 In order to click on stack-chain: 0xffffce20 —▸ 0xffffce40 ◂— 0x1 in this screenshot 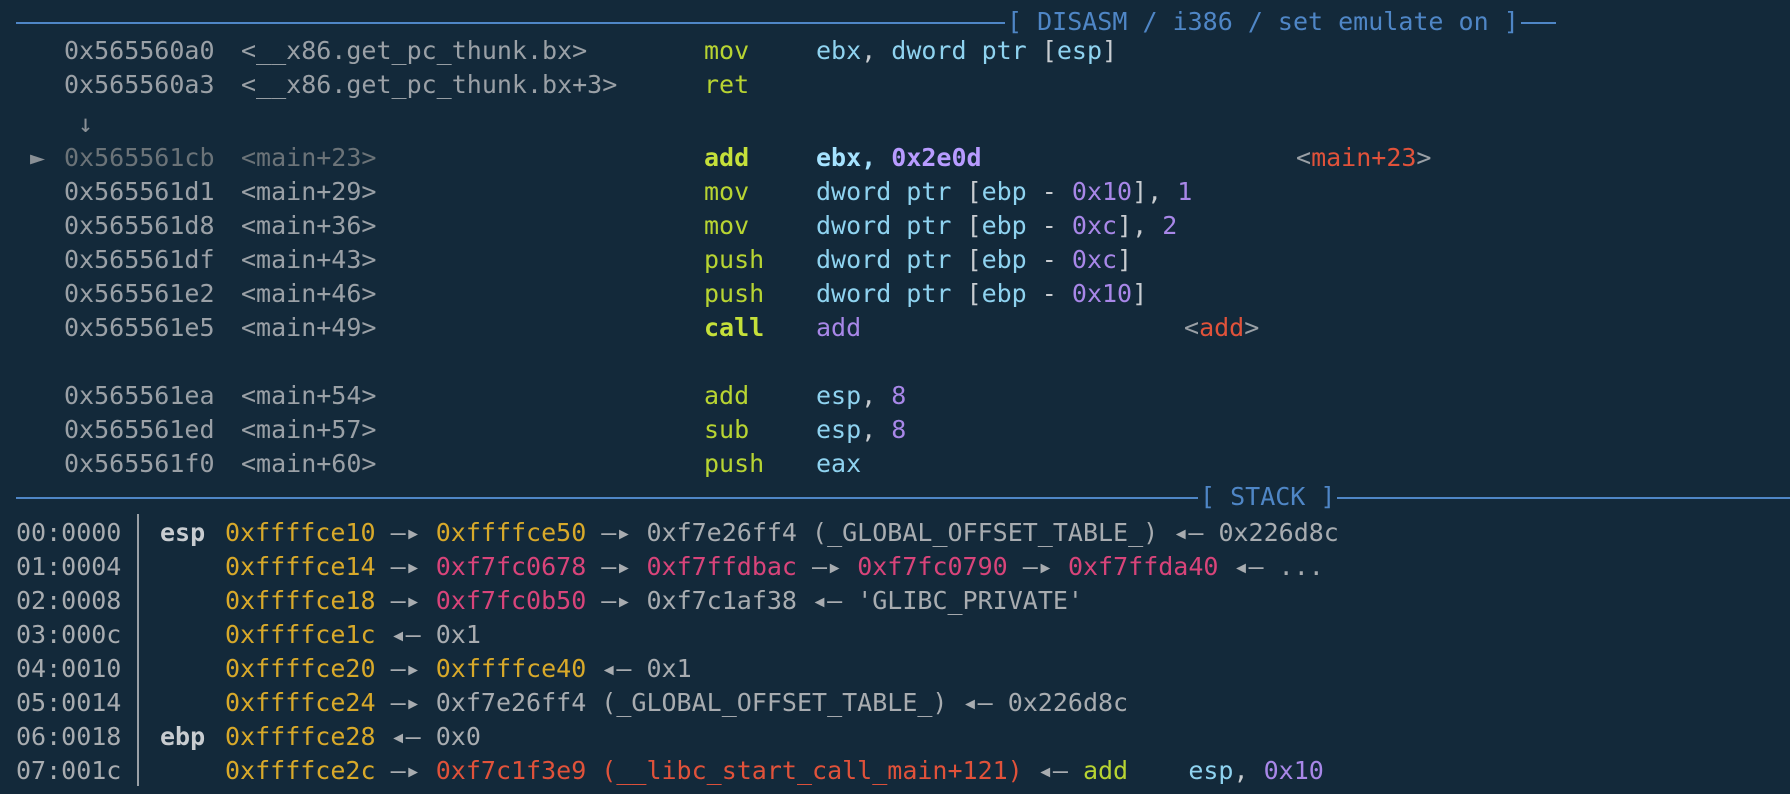, I will do `click(458, 669)`.